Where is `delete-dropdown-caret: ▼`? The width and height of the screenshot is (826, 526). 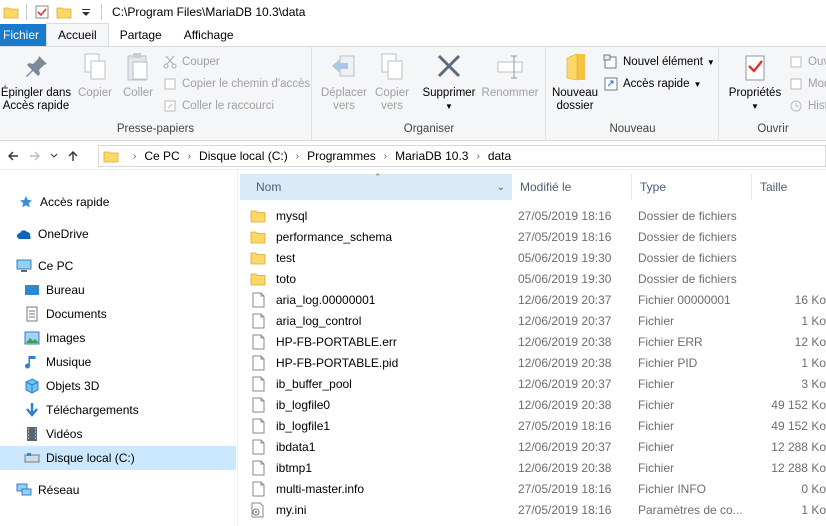 delete-dropdown-caret: ▼ is located at coordinates (449, 106).